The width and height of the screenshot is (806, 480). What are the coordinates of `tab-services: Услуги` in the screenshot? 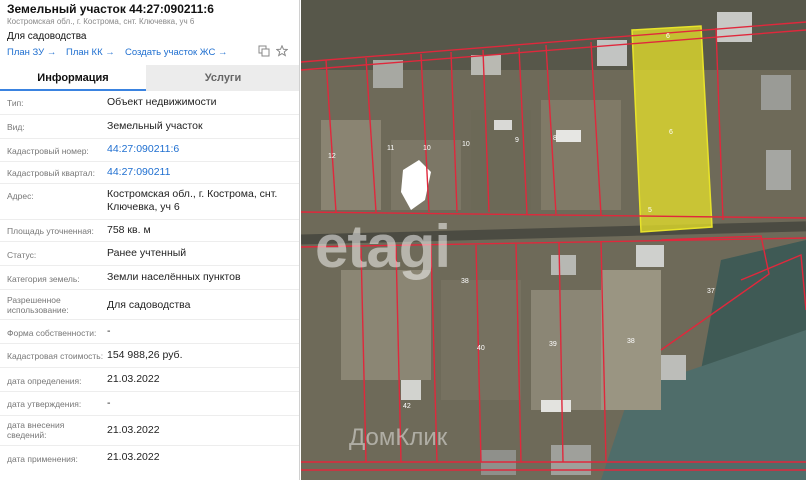 It's located at (222, 78).